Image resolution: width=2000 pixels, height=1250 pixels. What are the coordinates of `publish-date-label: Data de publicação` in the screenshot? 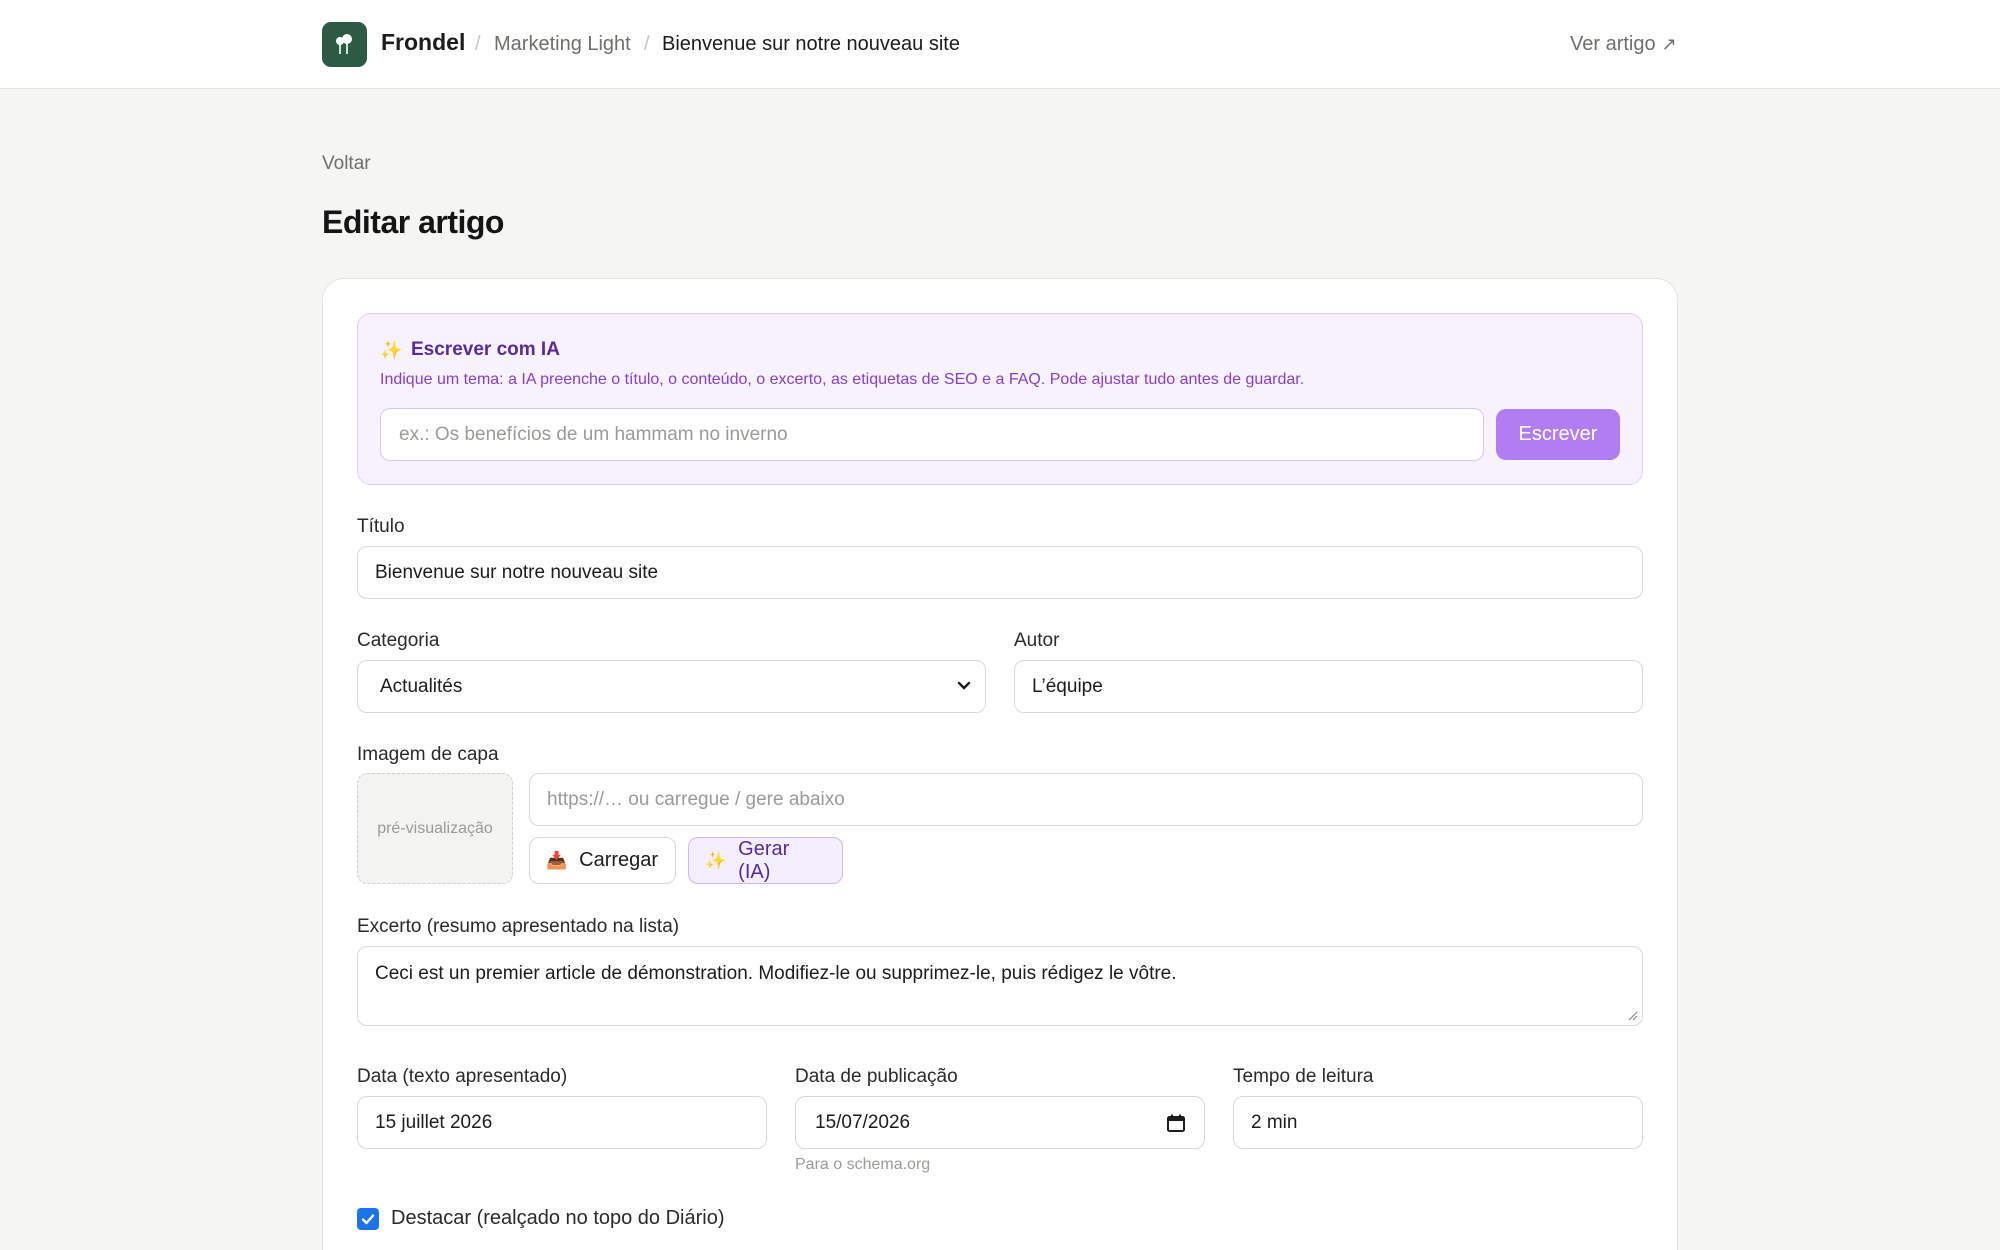 It's located at (876, 1076).